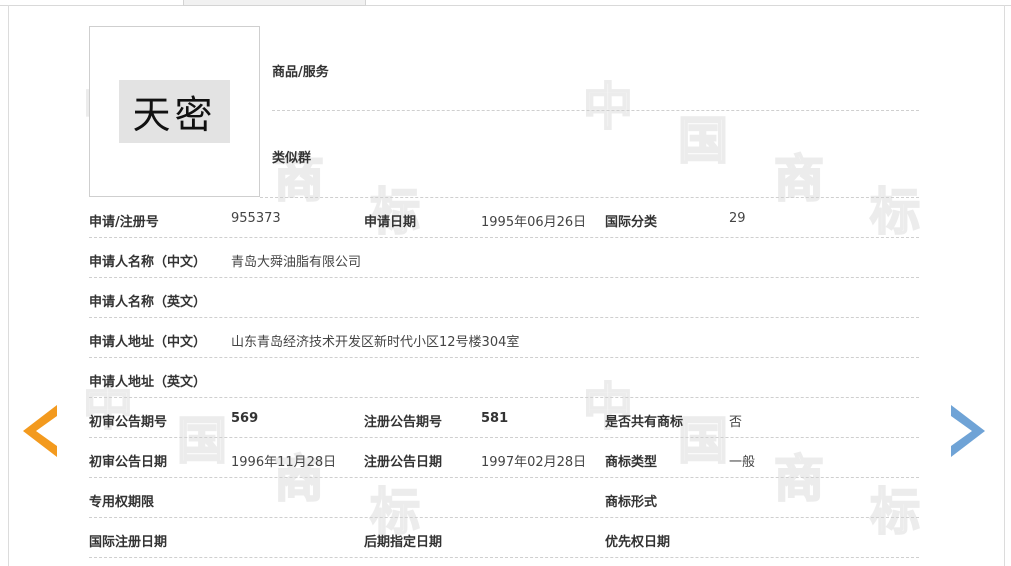 The width and height of the screenshot is (1011, 566). Describe the element at coordinates (737, 218) in the screenshot. I see `intl-class-value: 29` at that location.